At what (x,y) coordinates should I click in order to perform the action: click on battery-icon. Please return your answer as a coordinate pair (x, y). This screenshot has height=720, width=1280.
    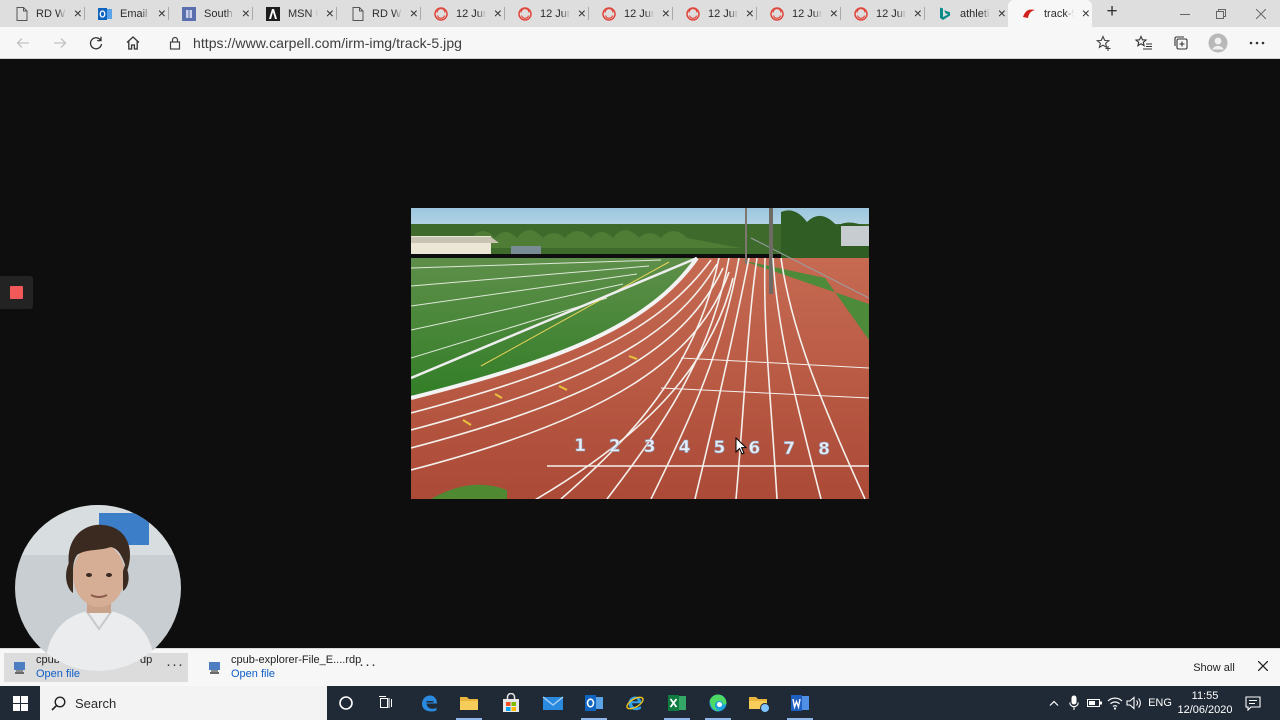
    Looking at the image, I should click on (1094, 703).